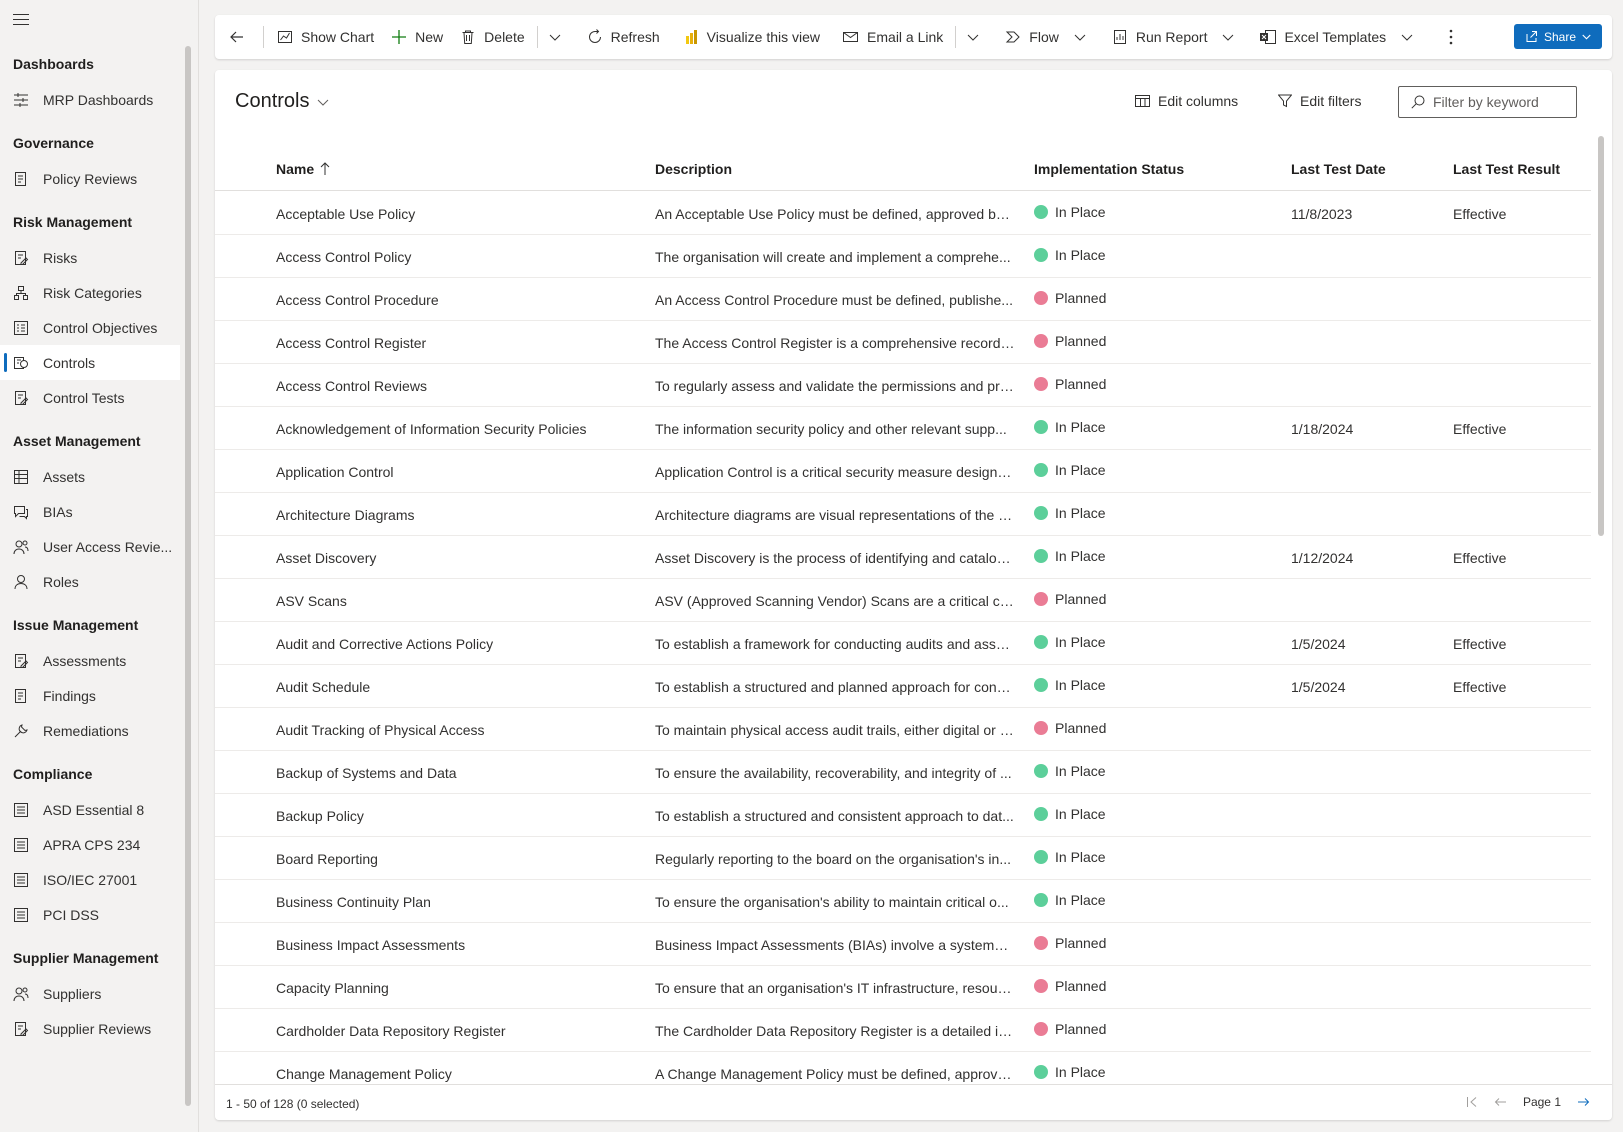 This screenshot has width=1623, height=1132. Describe the element at coordinates (635, 37) in the screenshot. I see `refresh-label: Refresh` at that location.